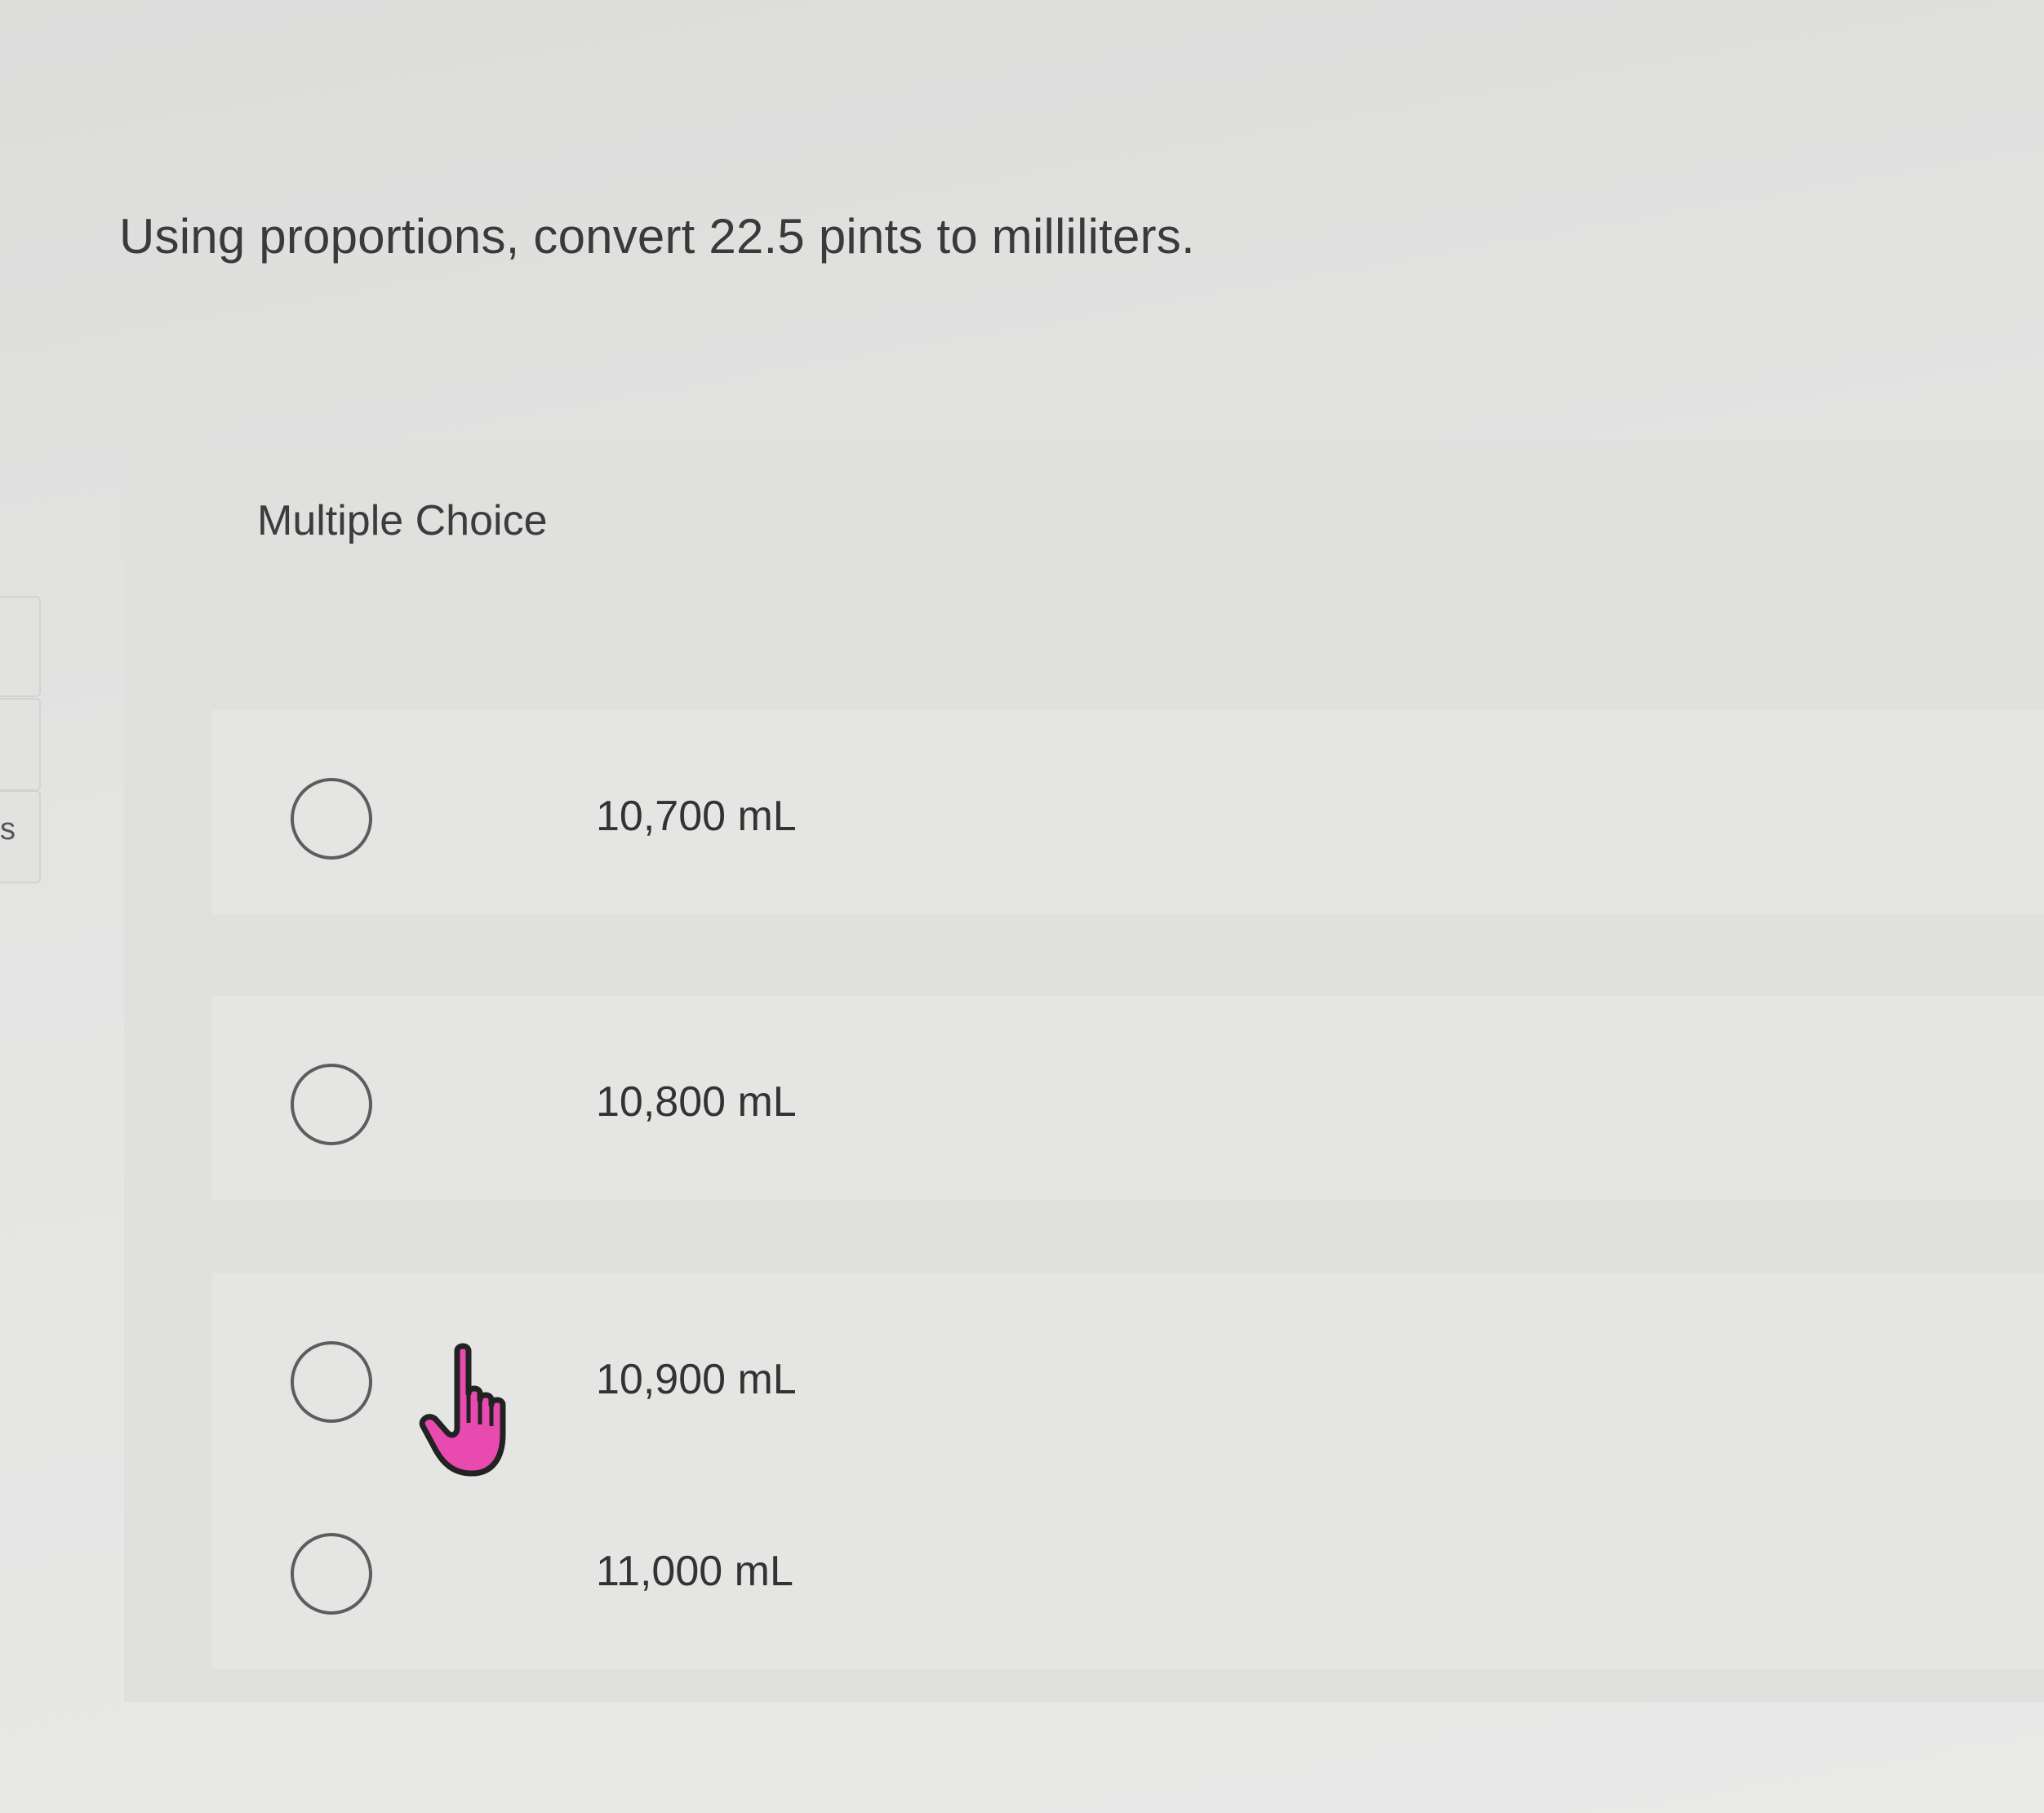  I want to click on choice-label: 11,000 mL, so click(694, 1571).